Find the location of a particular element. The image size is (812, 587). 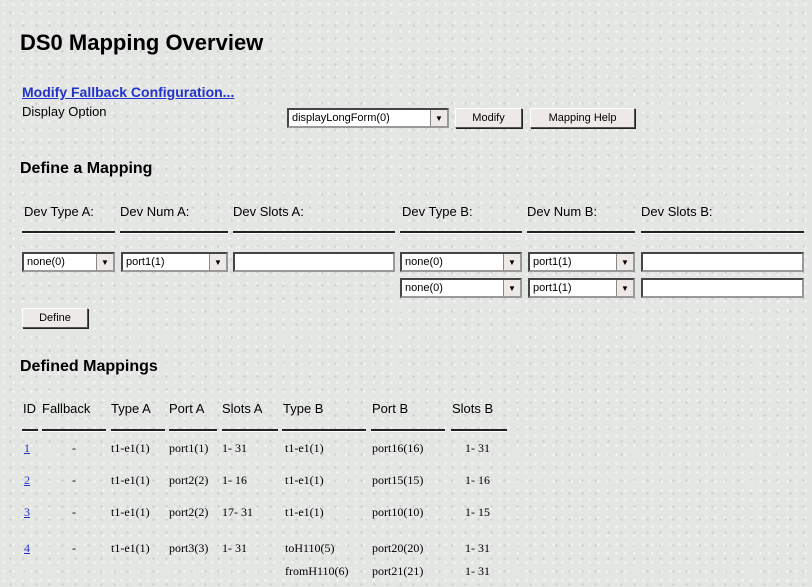

dev-slots-a-label: Dev Slots A: is located at coordinates (268, 211).